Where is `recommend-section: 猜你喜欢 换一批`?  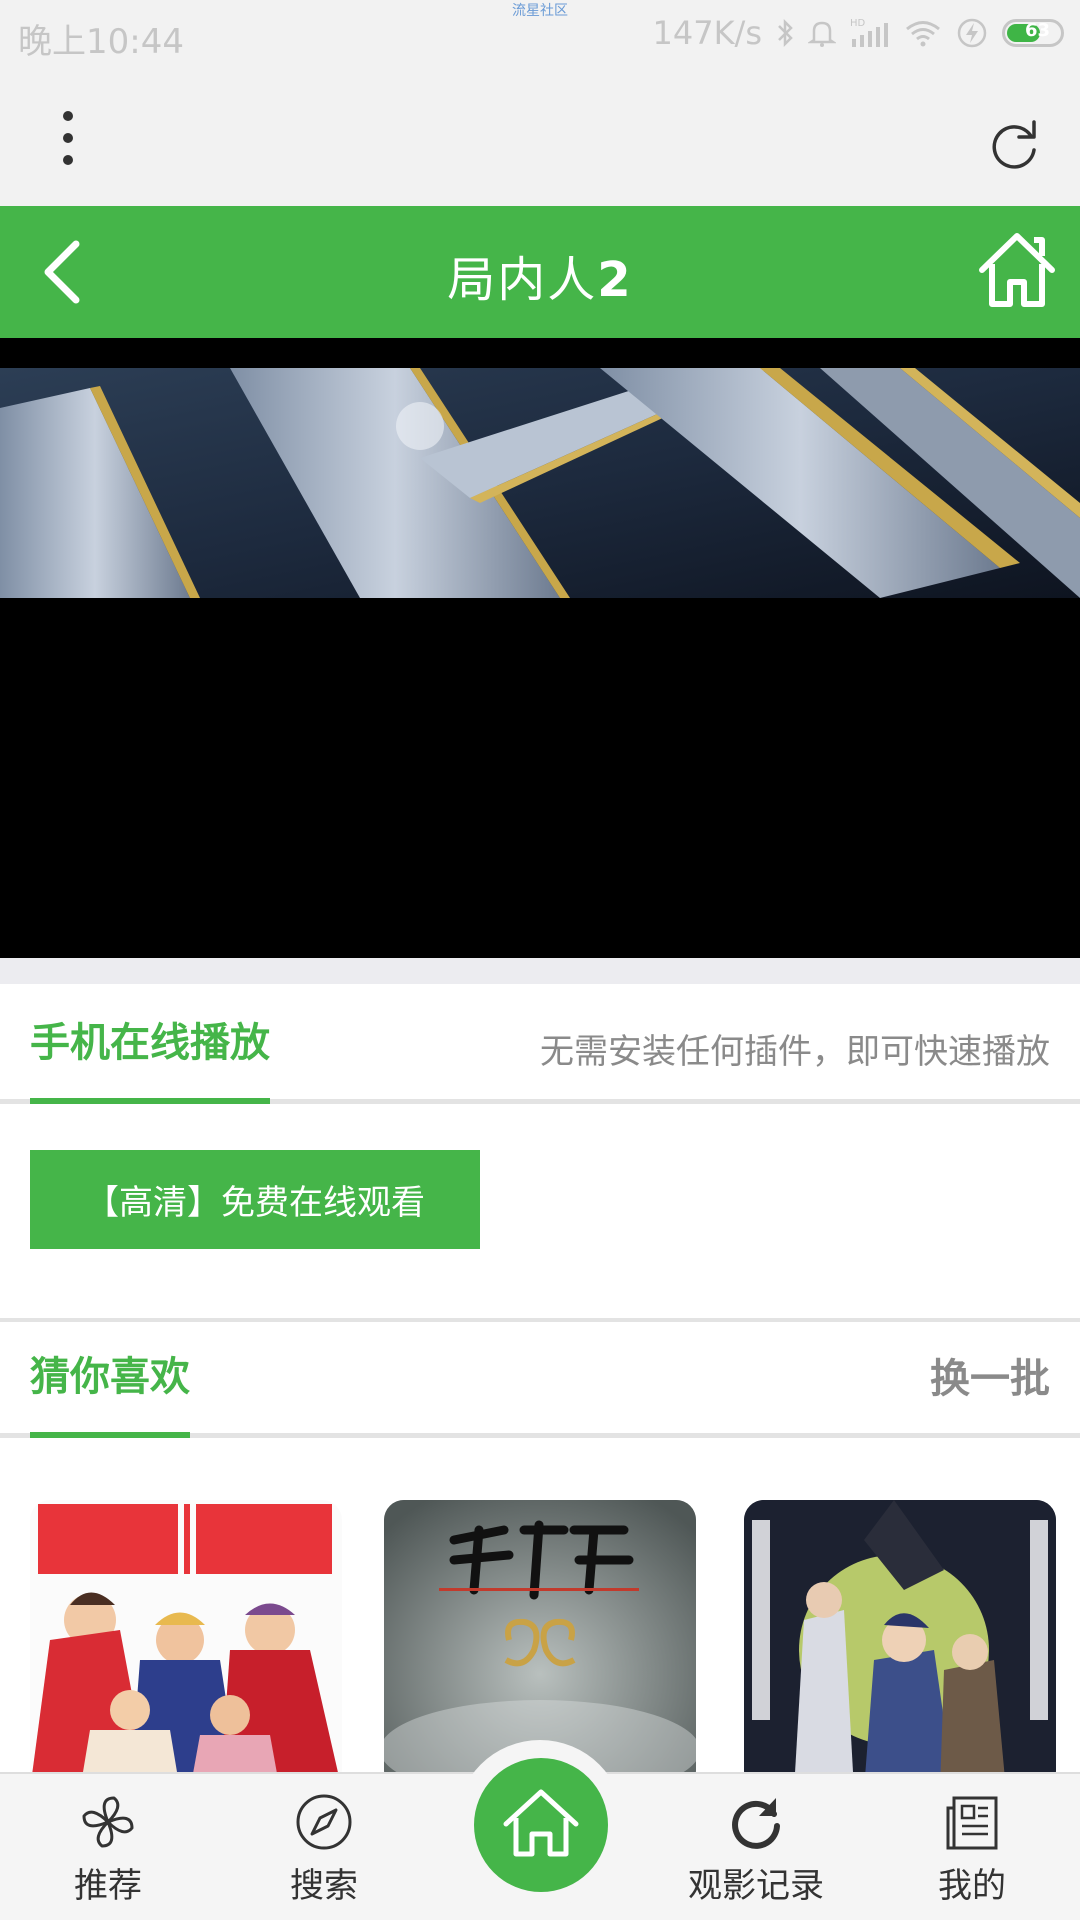 recommend-section: 猜你喜欢 换一批 is located at coordinates (540, 1380).